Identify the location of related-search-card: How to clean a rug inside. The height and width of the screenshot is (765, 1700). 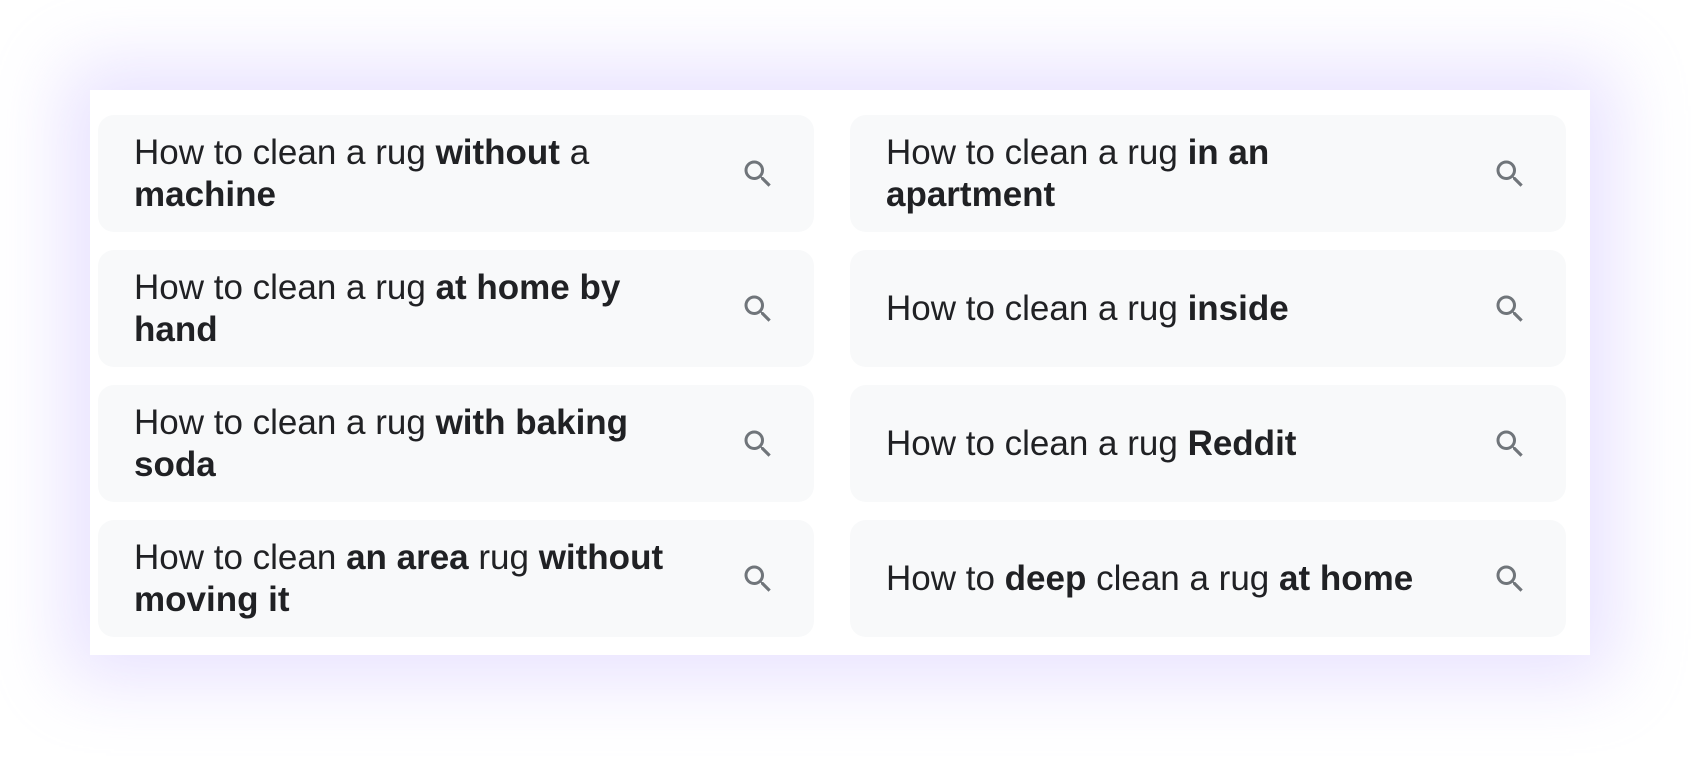
(1208, 308).